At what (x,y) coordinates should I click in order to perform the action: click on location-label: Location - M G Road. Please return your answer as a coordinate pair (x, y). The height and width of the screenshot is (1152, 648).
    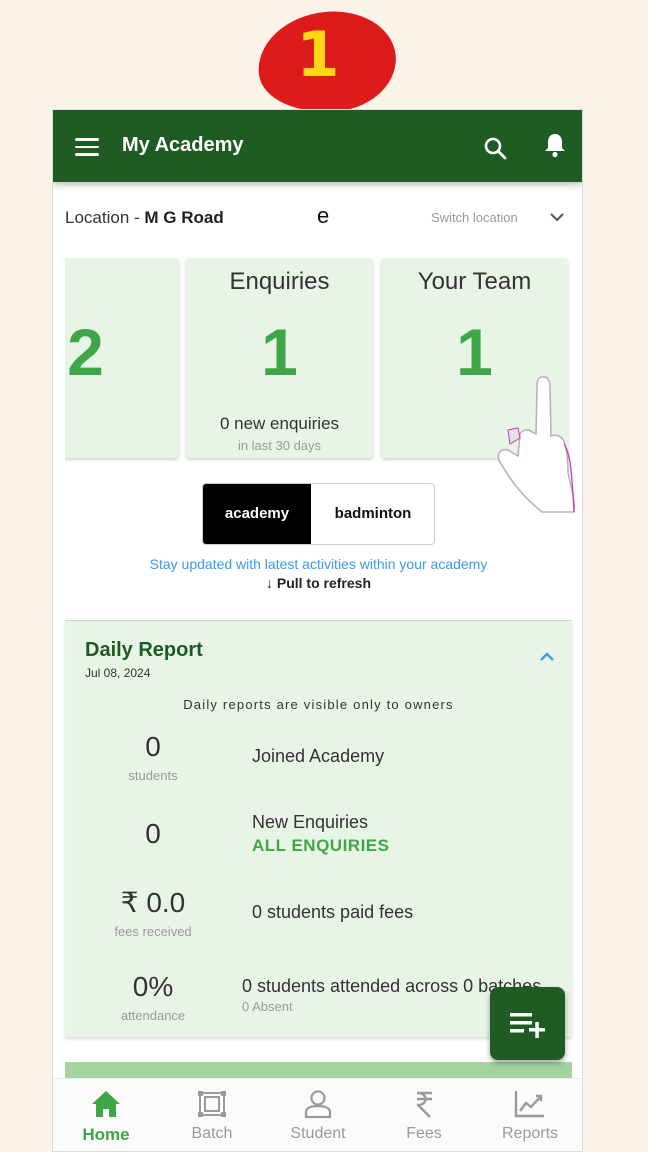
    Looking at the image, I should click on (144, 217).